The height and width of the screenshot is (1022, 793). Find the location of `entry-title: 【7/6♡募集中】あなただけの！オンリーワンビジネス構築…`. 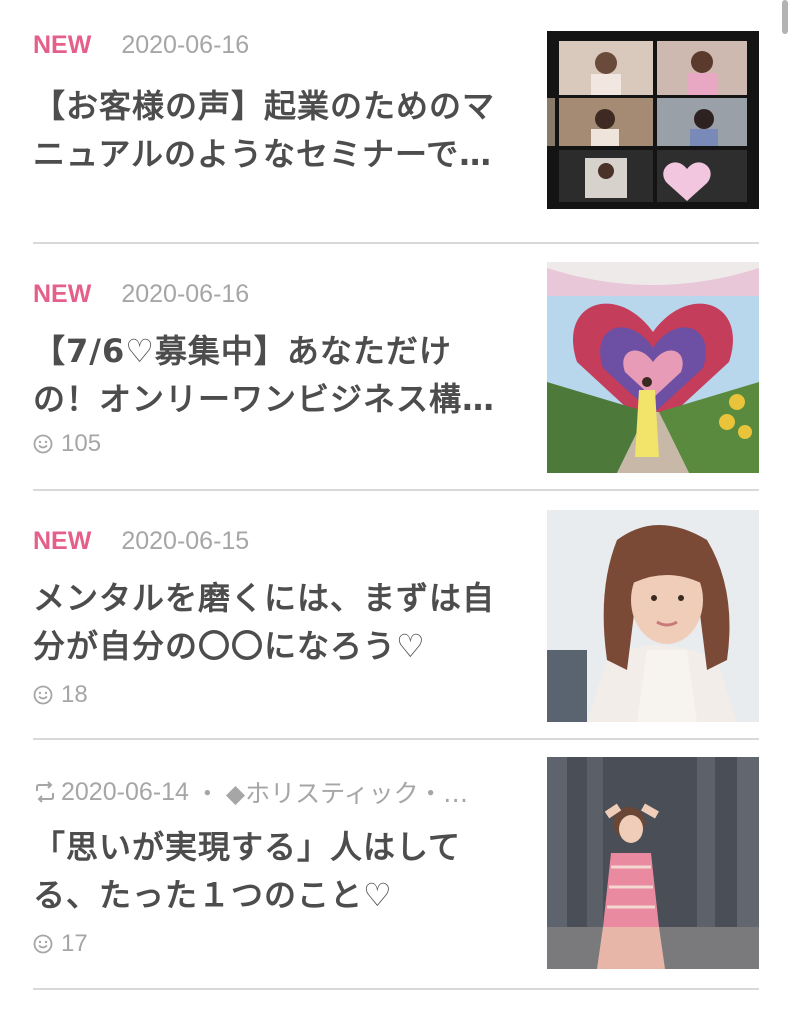

entry-title: 【7/6♡募集中】あなただけの！オンリーワンビジネス構築… is located at coordinates (273, 375).